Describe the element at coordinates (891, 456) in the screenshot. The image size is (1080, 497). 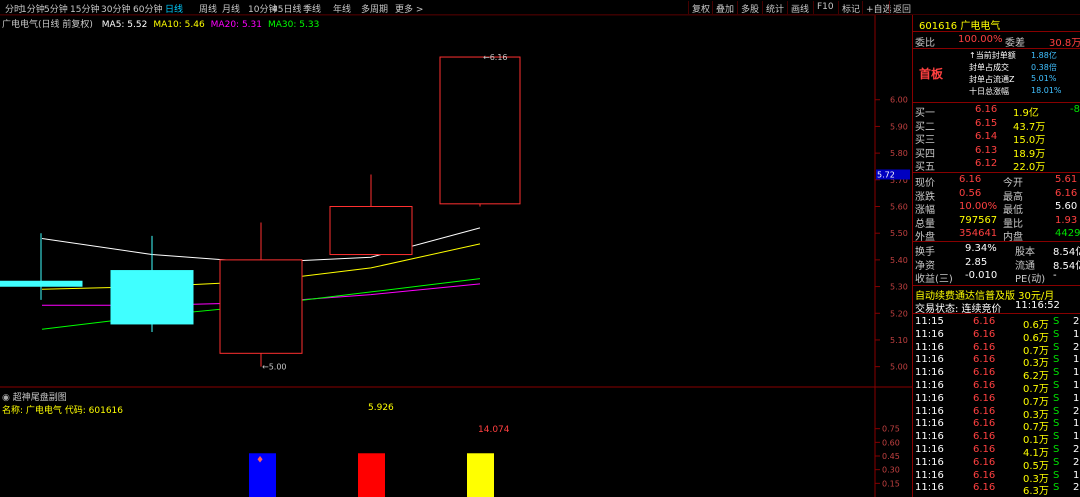
I see `sub-tick-2: 0.45` at that location.